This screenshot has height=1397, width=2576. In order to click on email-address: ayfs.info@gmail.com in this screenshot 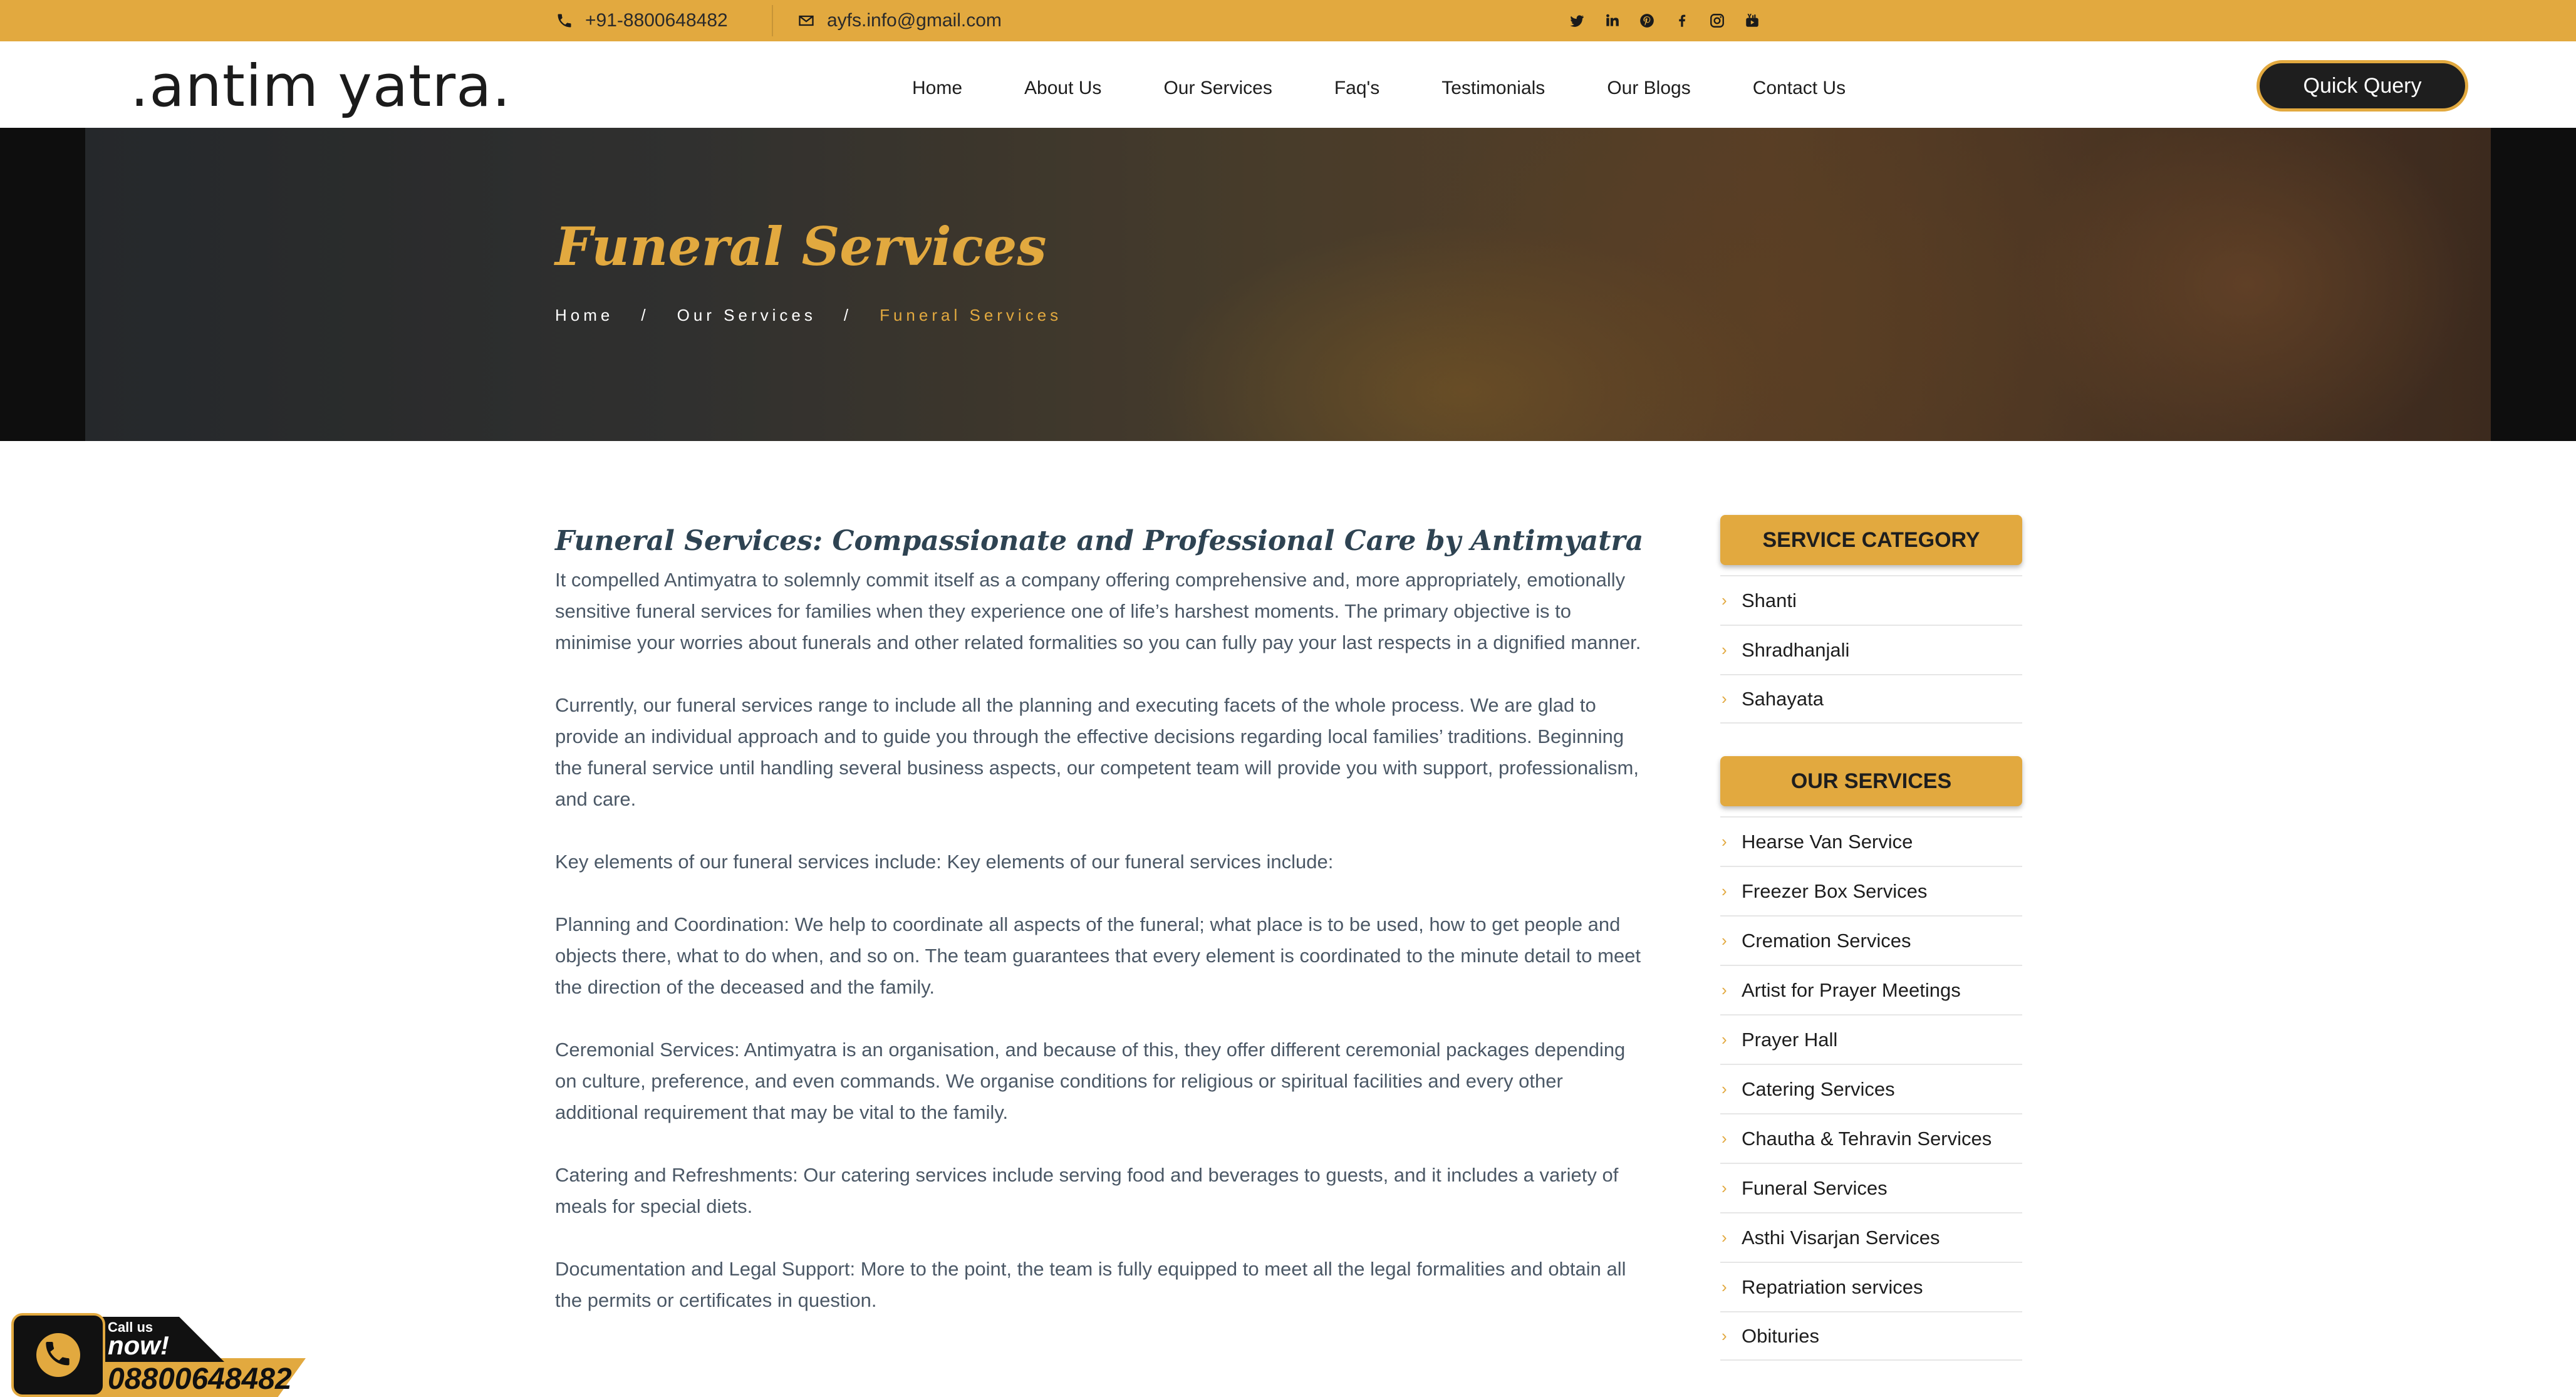, I will do `click(915, 20)`.